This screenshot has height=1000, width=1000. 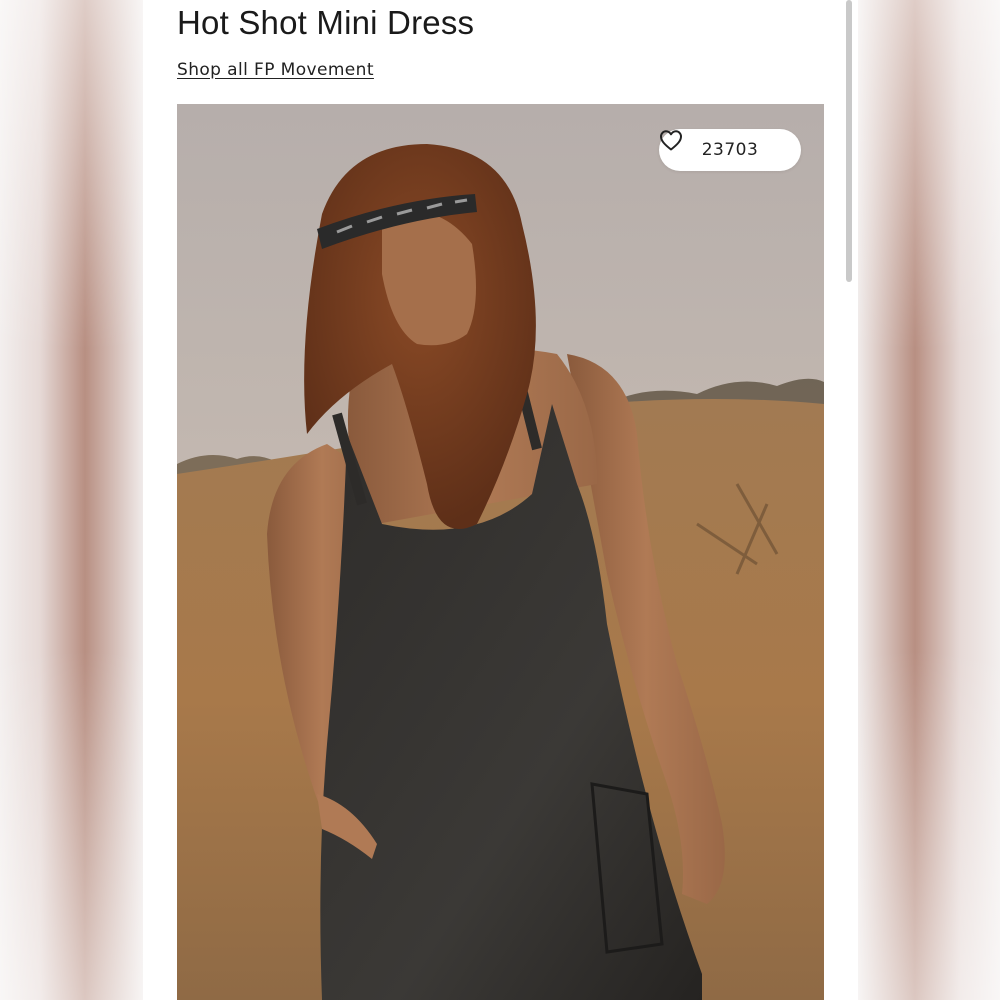 I want to click on like-button: 23703, so click(x=730, y=150).